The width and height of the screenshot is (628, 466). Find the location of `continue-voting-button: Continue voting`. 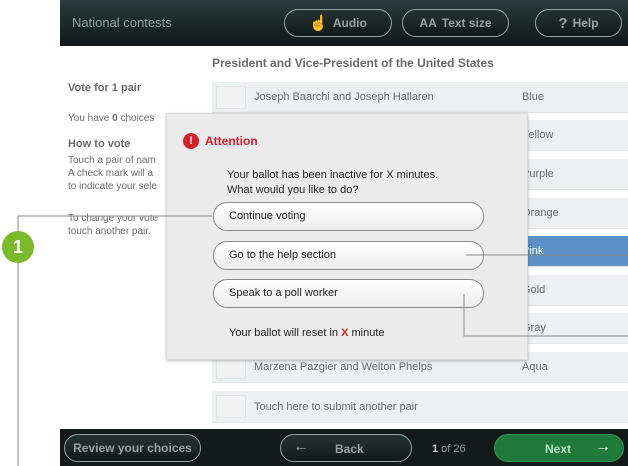

continue-voting-button: Continue voting is located at coordinates (348, 216).